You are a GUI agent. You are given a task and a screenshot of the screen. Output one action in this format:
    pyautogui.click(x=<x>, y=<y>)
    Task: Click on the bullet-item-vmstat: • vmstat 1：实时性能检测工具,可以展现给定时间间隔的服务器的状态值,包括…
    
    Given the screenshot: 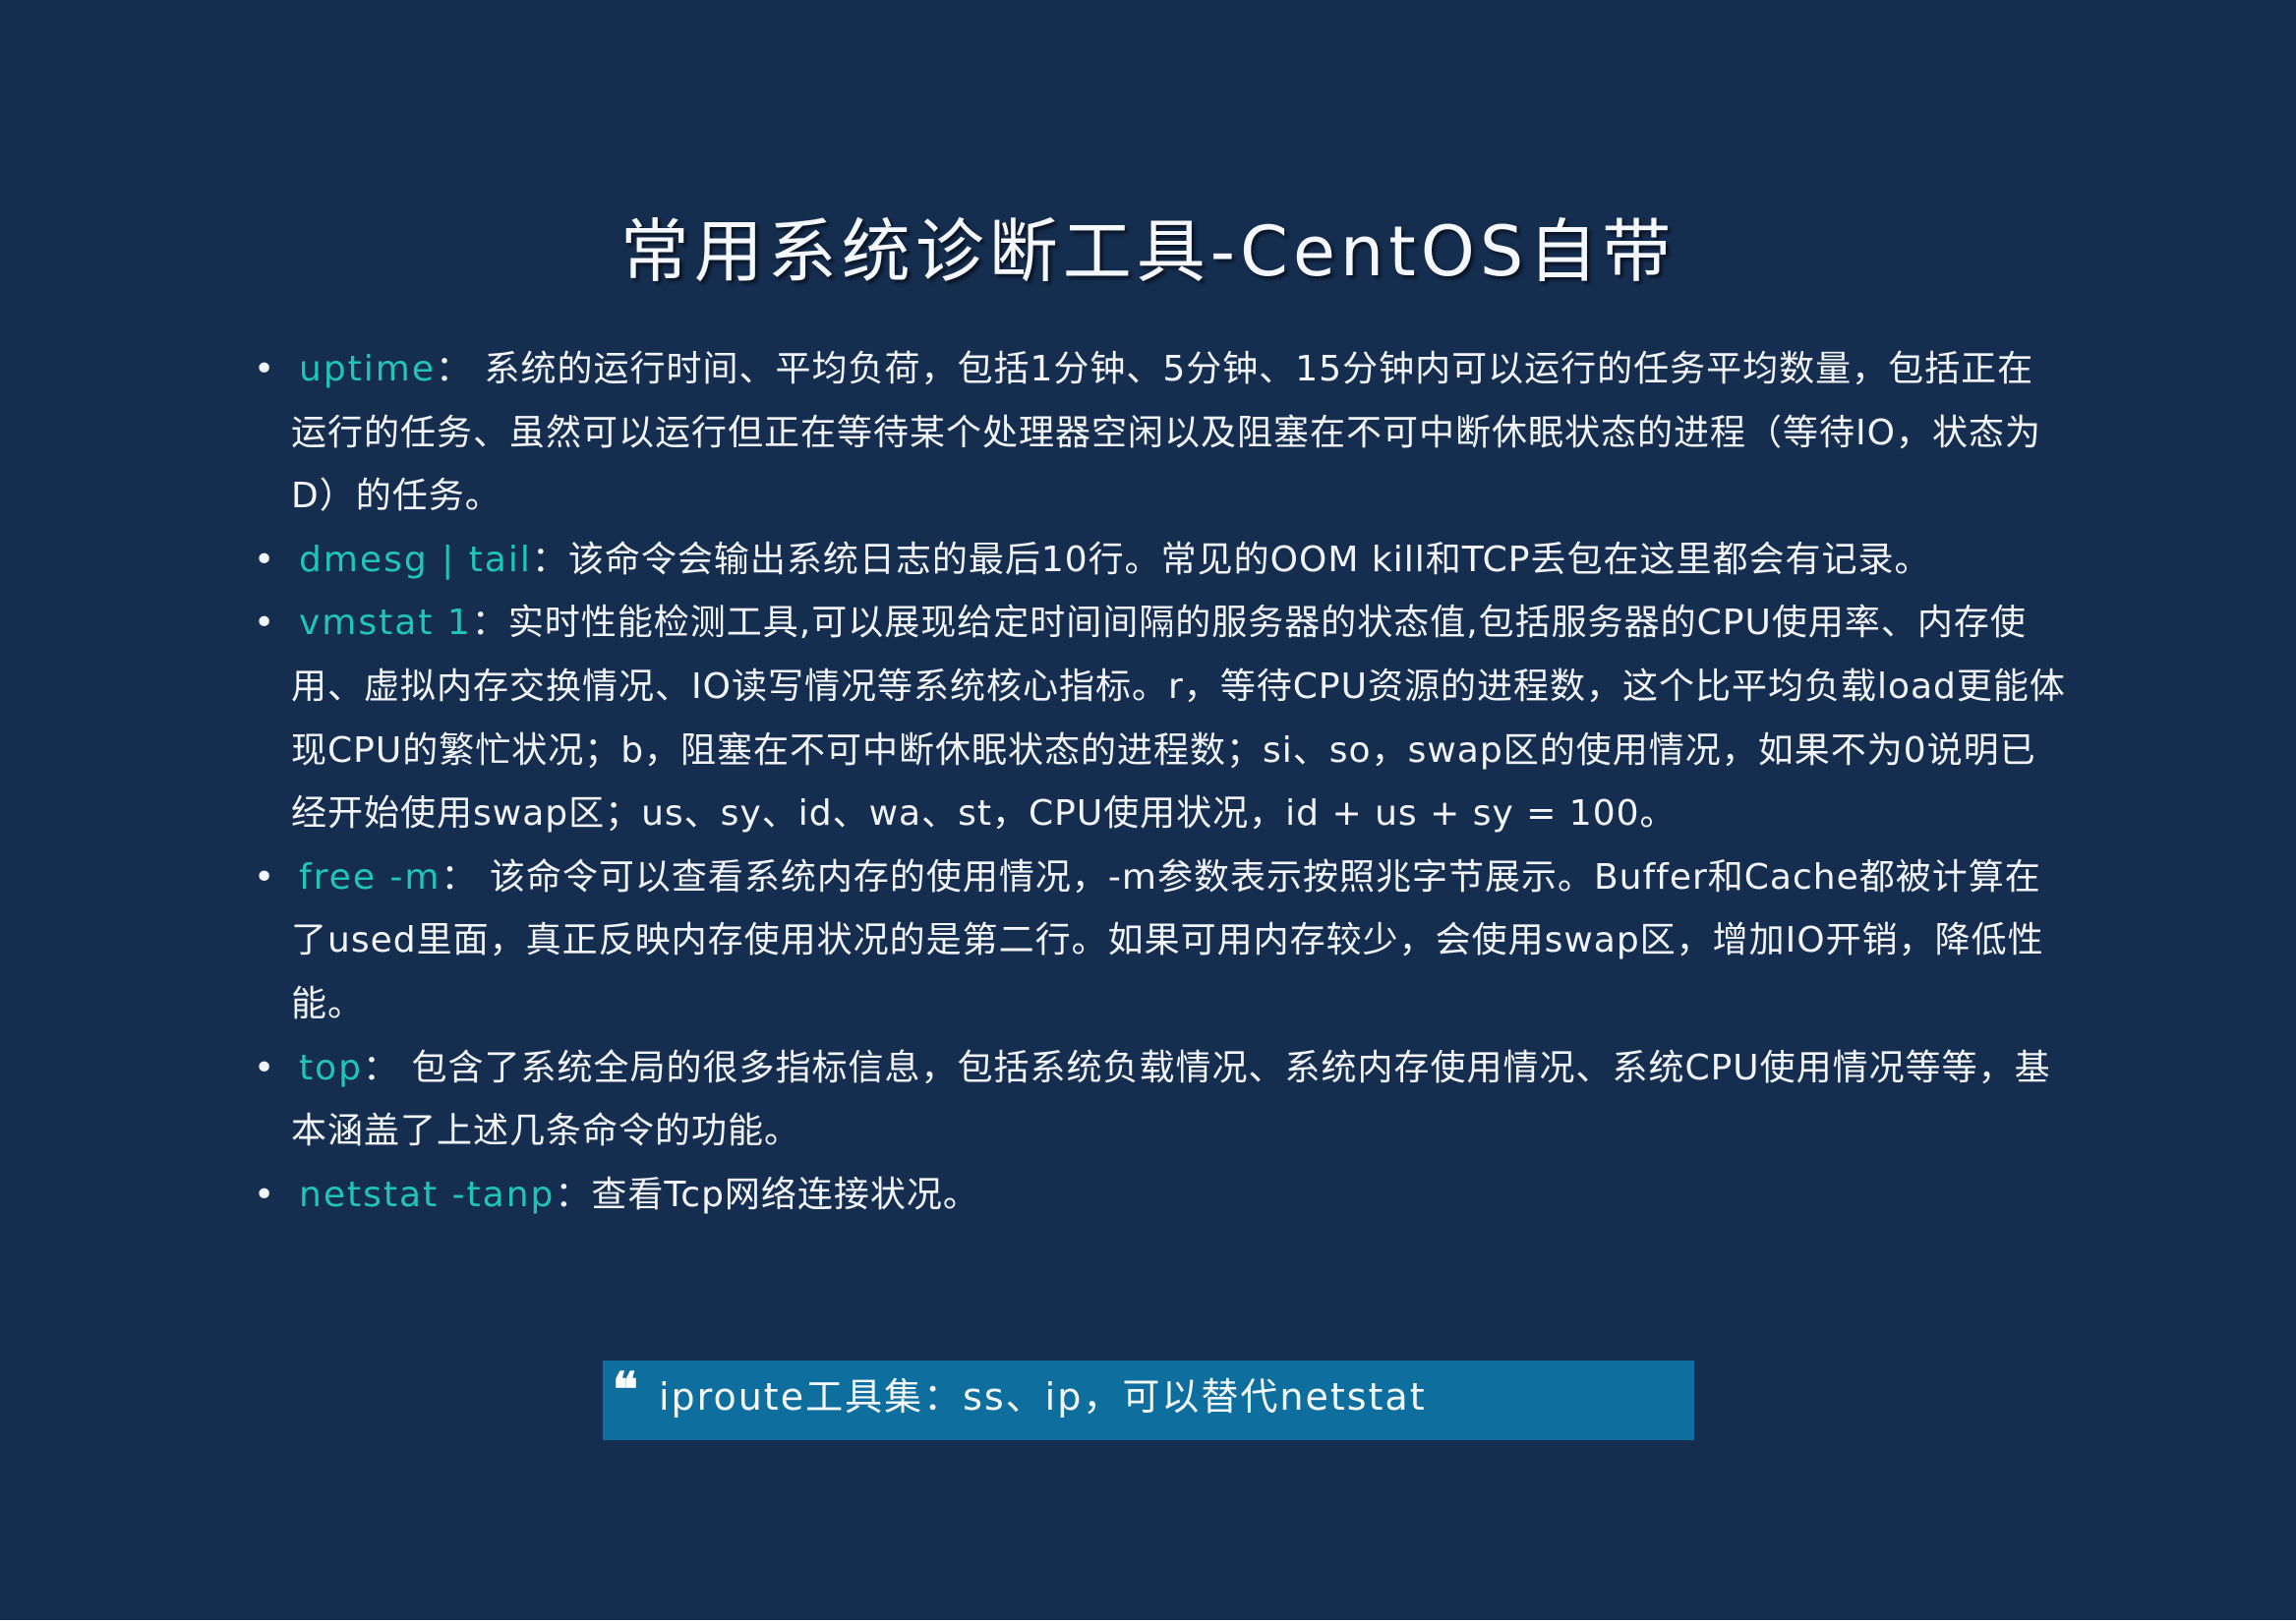 What is the action you would take?
    pyautogui.click(x=1161, y=718)
    